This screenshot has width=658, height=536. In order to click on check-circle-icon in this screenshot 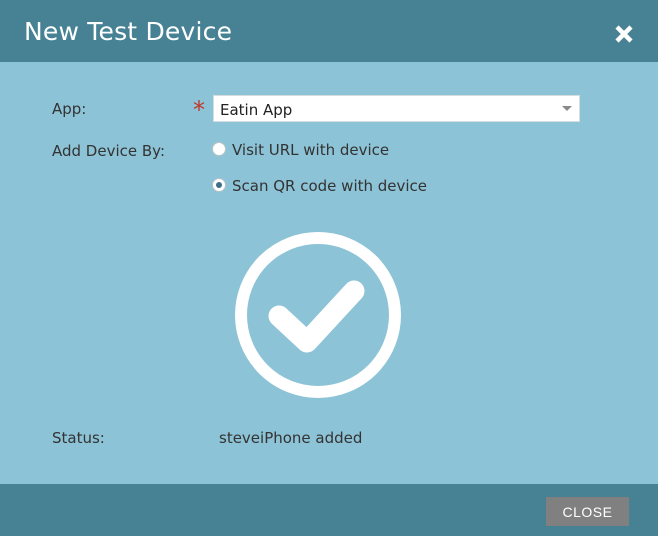, I will do `click(318, 315)`.